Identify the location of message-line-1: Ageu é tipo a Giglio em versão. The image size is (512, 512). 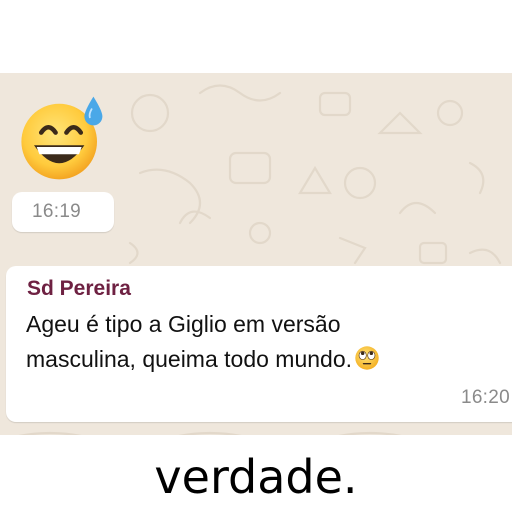
(183, 324).